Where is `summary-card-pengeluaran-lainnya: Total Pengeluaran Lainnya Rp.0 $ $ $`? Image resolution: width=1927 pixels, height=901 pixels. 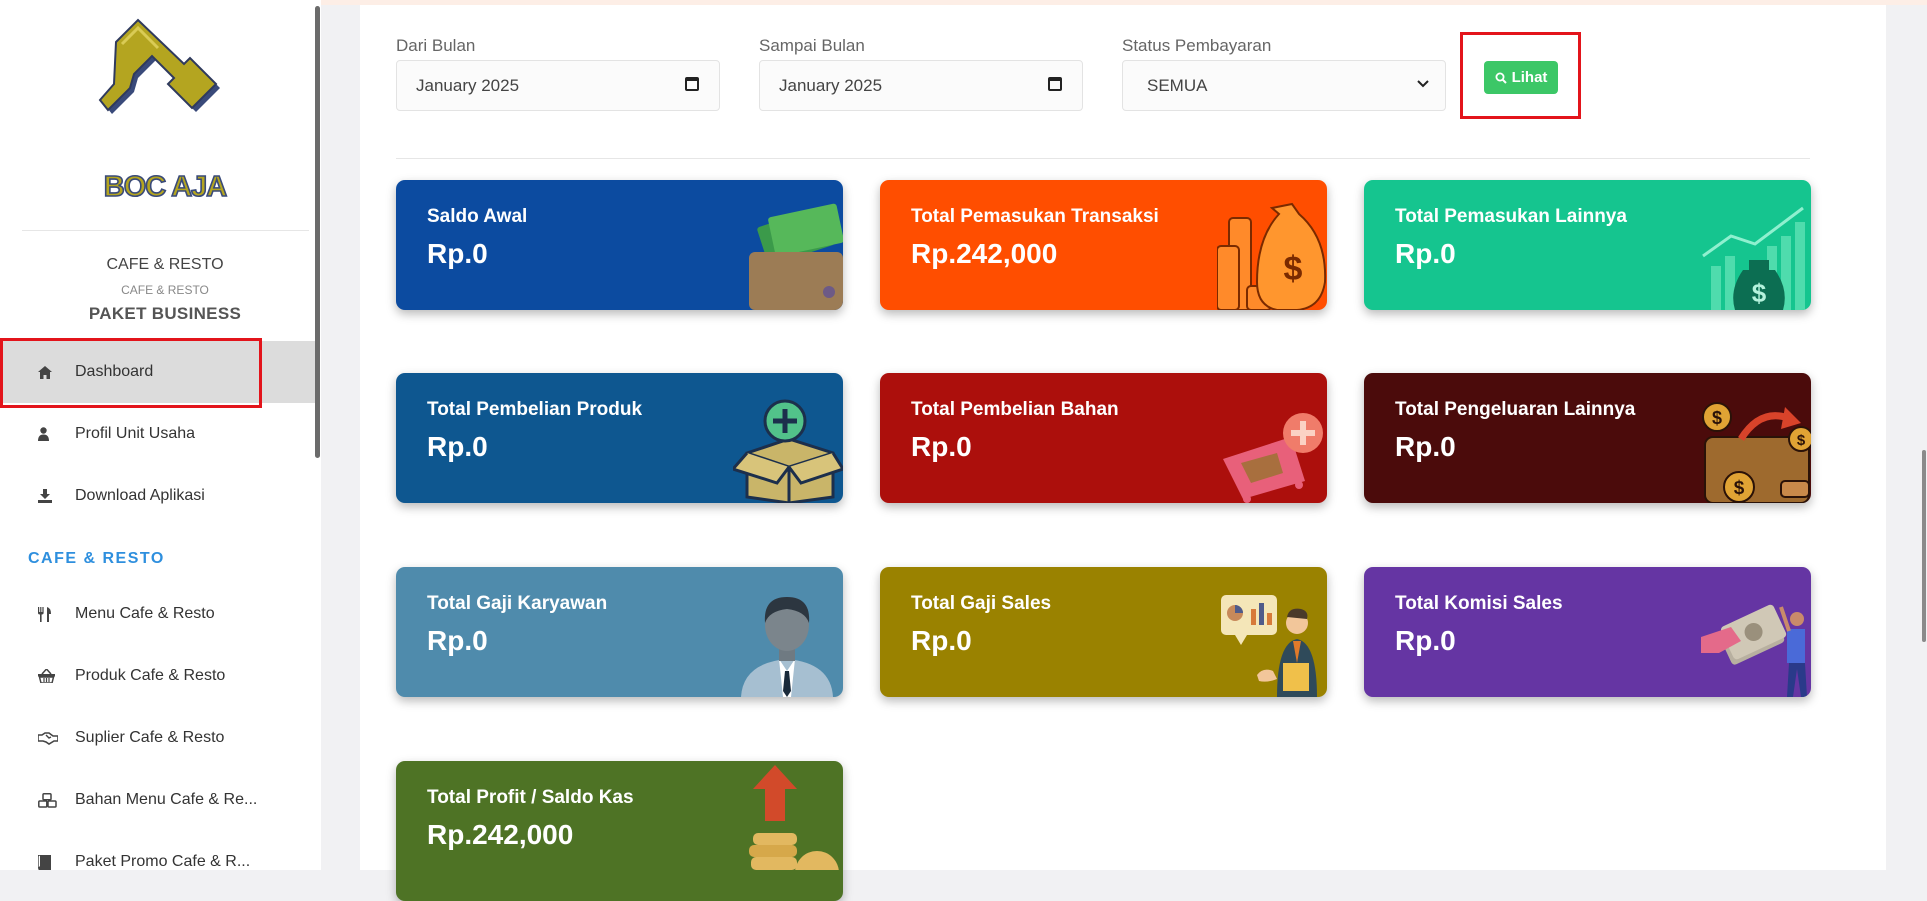 summary-card-pengeluaran-lainnya: Total Pengeluaran Lainnya Rp.0 $ $ $ is located at coordinates (1587, 438).